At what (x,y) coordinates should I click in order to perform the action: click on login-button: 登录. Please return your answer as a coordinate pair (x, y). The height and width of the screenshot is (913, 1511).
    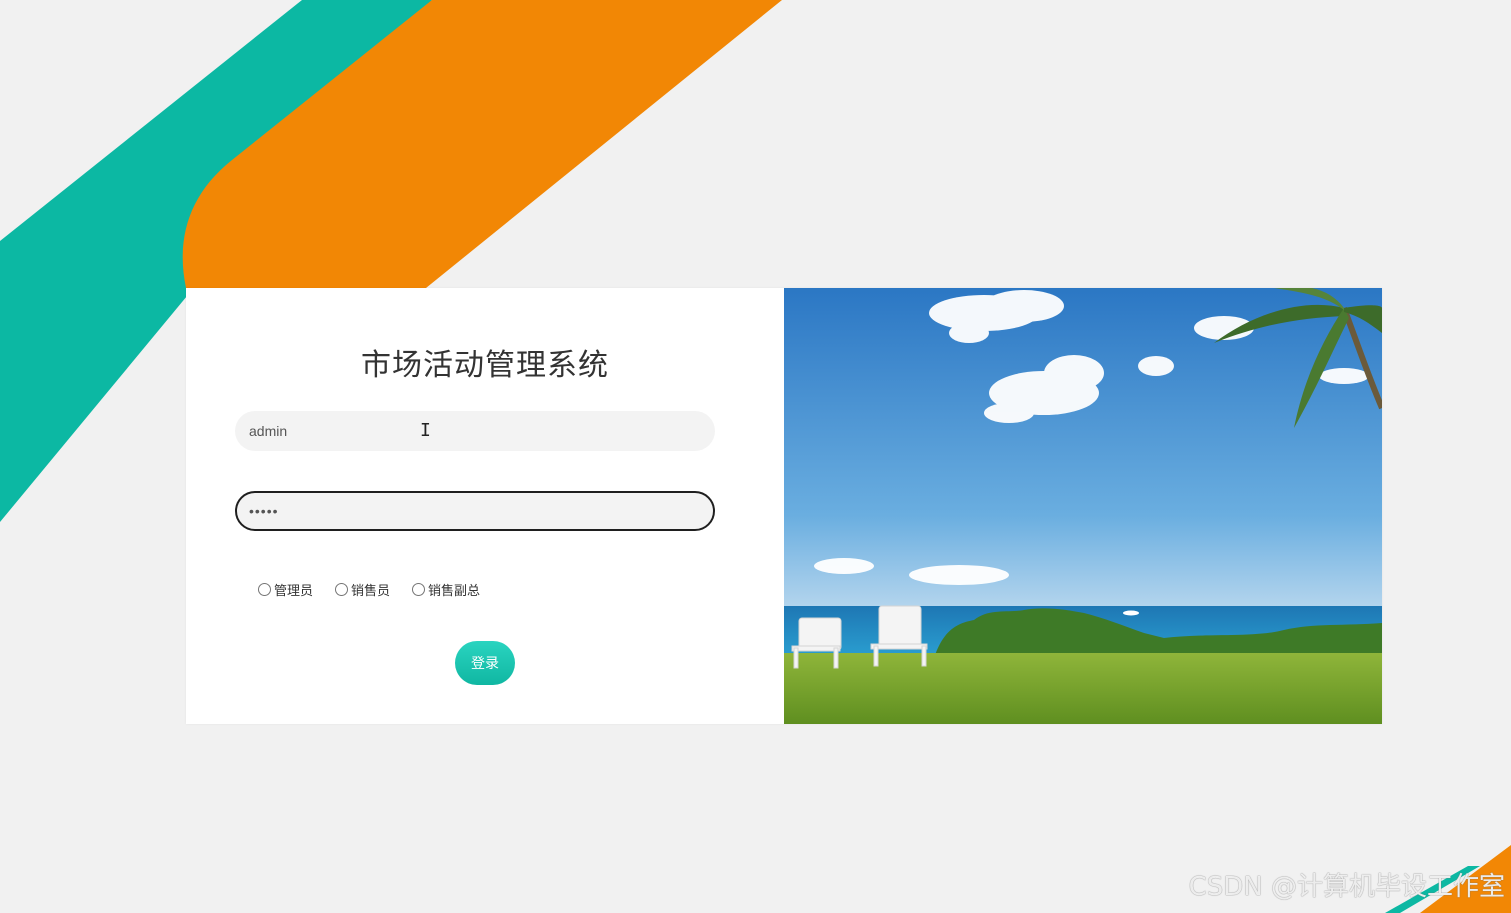
    Looking at the image, I should click on (485, 663).